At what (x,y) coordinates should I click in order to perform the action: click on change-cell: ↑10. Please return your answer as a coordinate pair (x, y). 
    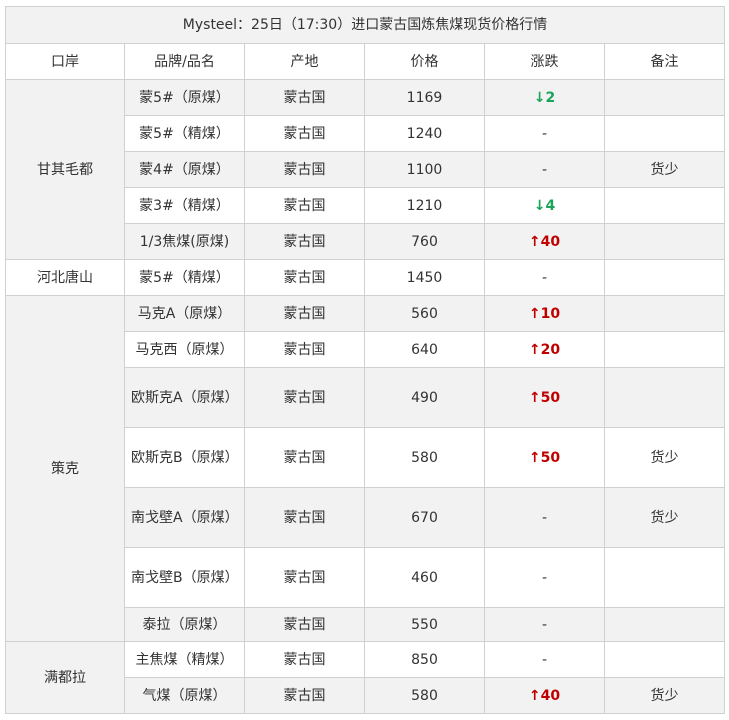
    Looking at the image, I should click on (544, 313).